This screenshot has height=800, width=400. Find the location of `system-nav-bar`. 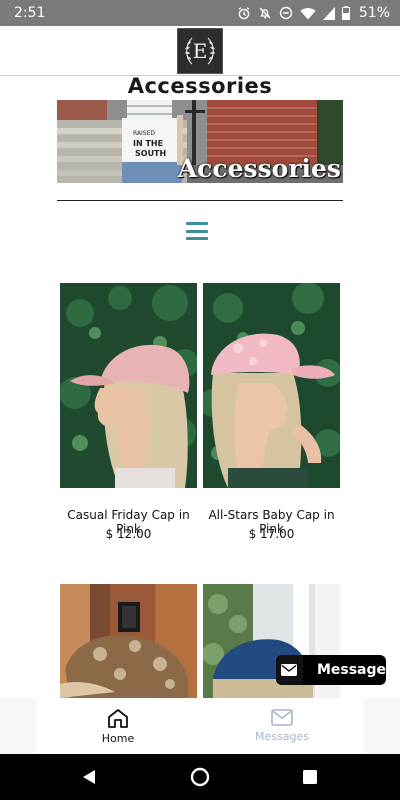

system-nav-bar is located at coordinates (200, 777).